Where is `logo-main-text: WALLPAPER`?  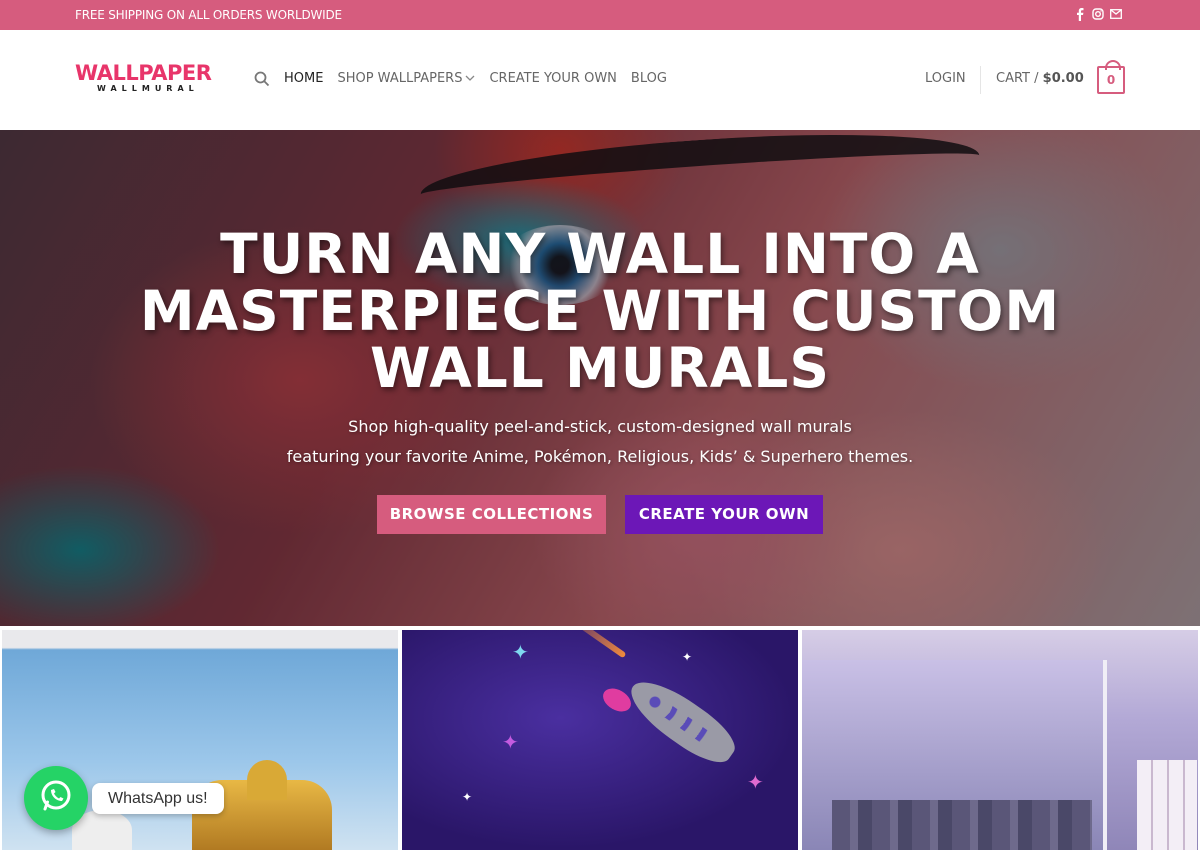 logo-main-text: WALLPAPER is located at coordinates (143, 73).